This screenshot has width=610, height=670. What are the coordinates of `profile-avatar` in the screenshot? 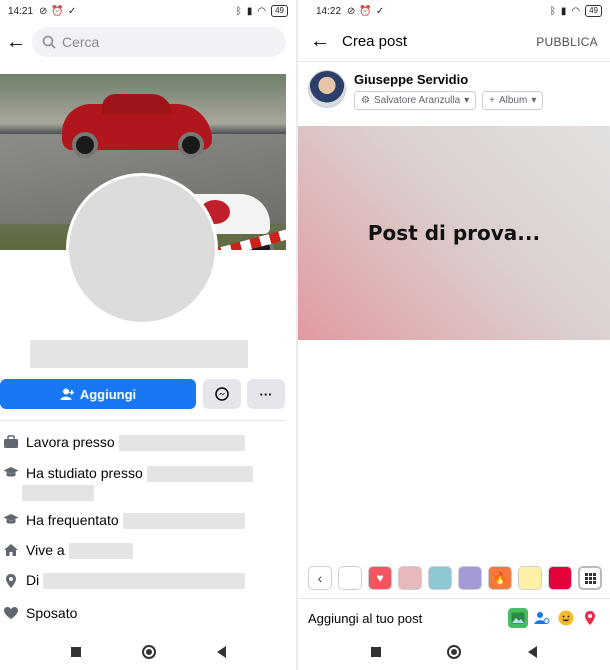 It's located at (142, 249).